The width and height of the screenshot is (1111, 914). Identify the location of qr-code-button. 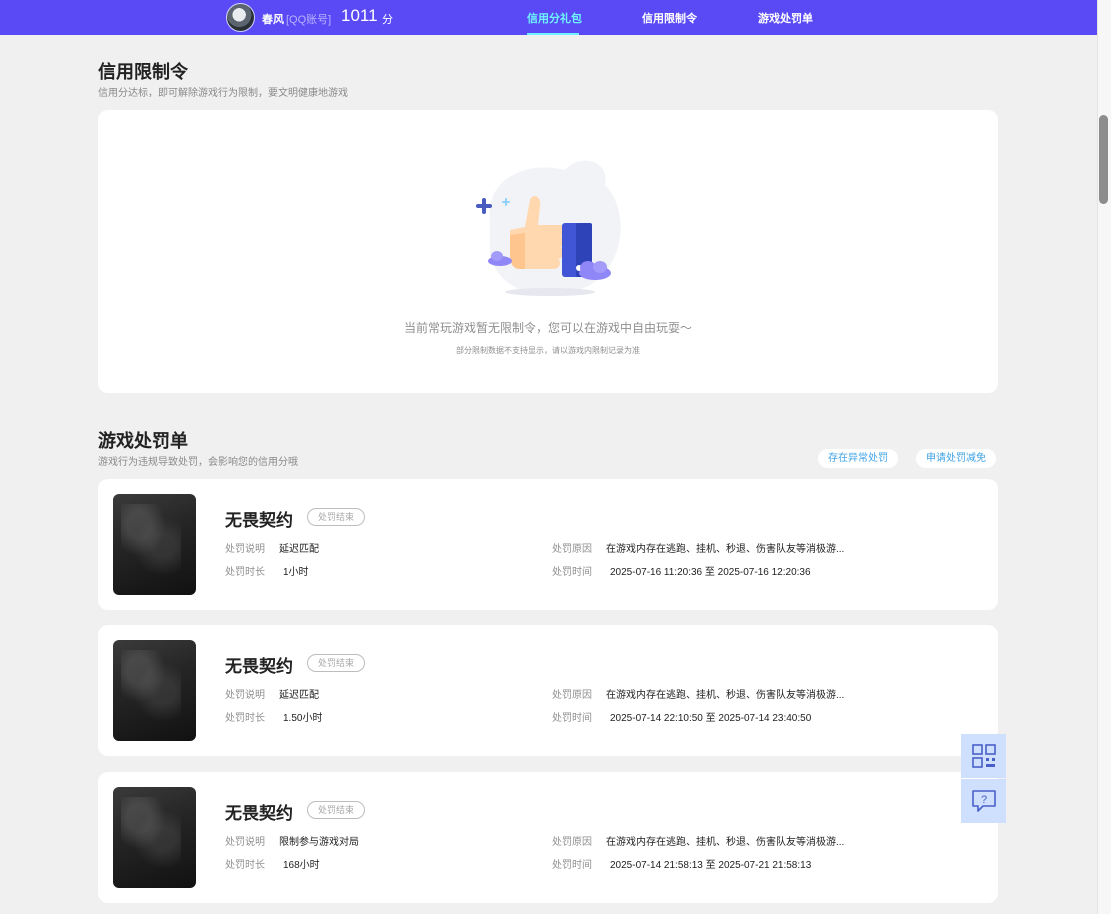
(983, 756).